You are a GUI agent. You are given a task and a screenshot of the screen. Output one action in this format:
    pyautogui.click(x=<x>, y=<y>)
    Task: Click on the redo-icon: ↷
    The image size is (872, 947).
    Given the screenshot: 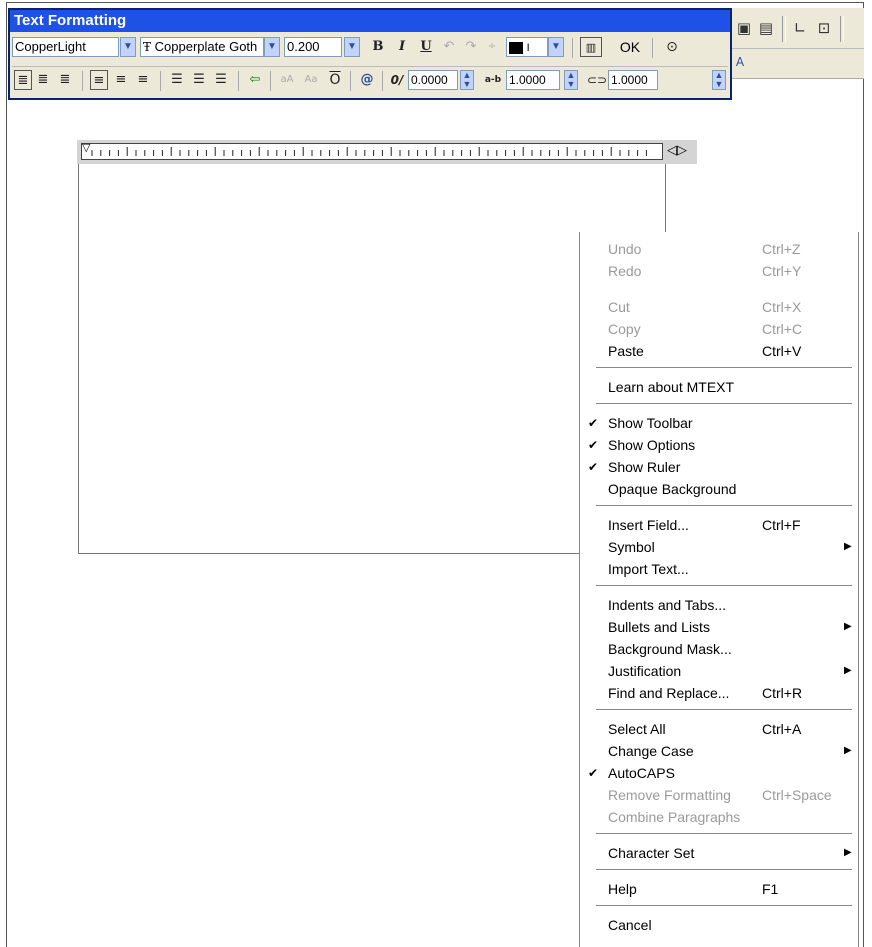 What is the action you would take?
    pyautogui.click(x=471, y=47)
    